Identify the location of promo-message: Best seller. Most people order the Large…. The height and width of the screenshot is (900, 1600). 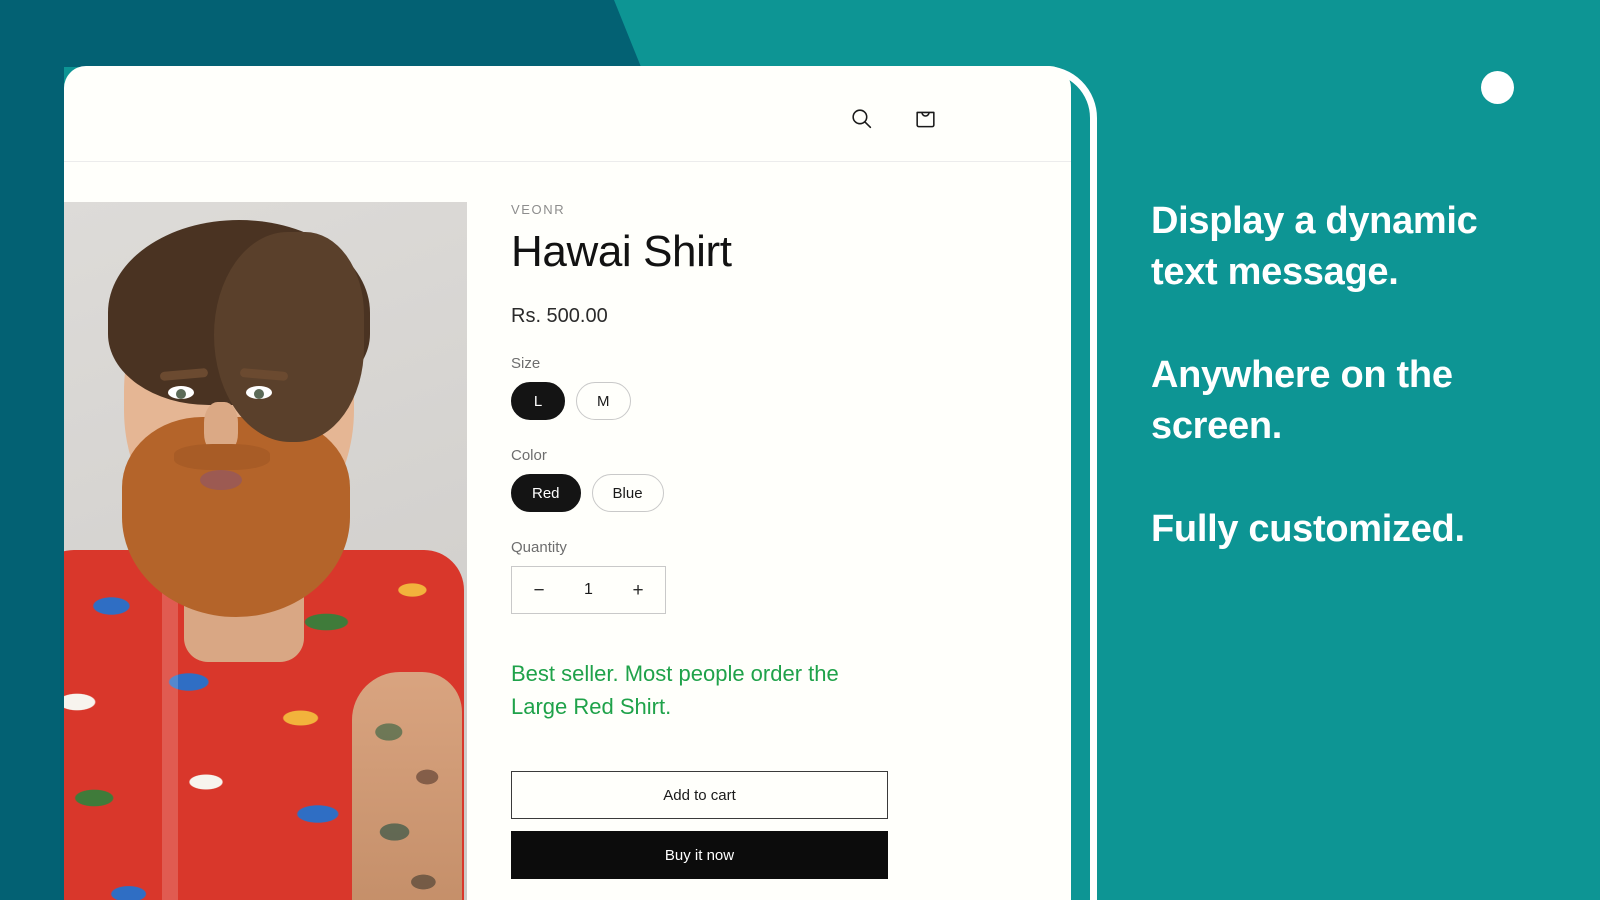
(675, 690).